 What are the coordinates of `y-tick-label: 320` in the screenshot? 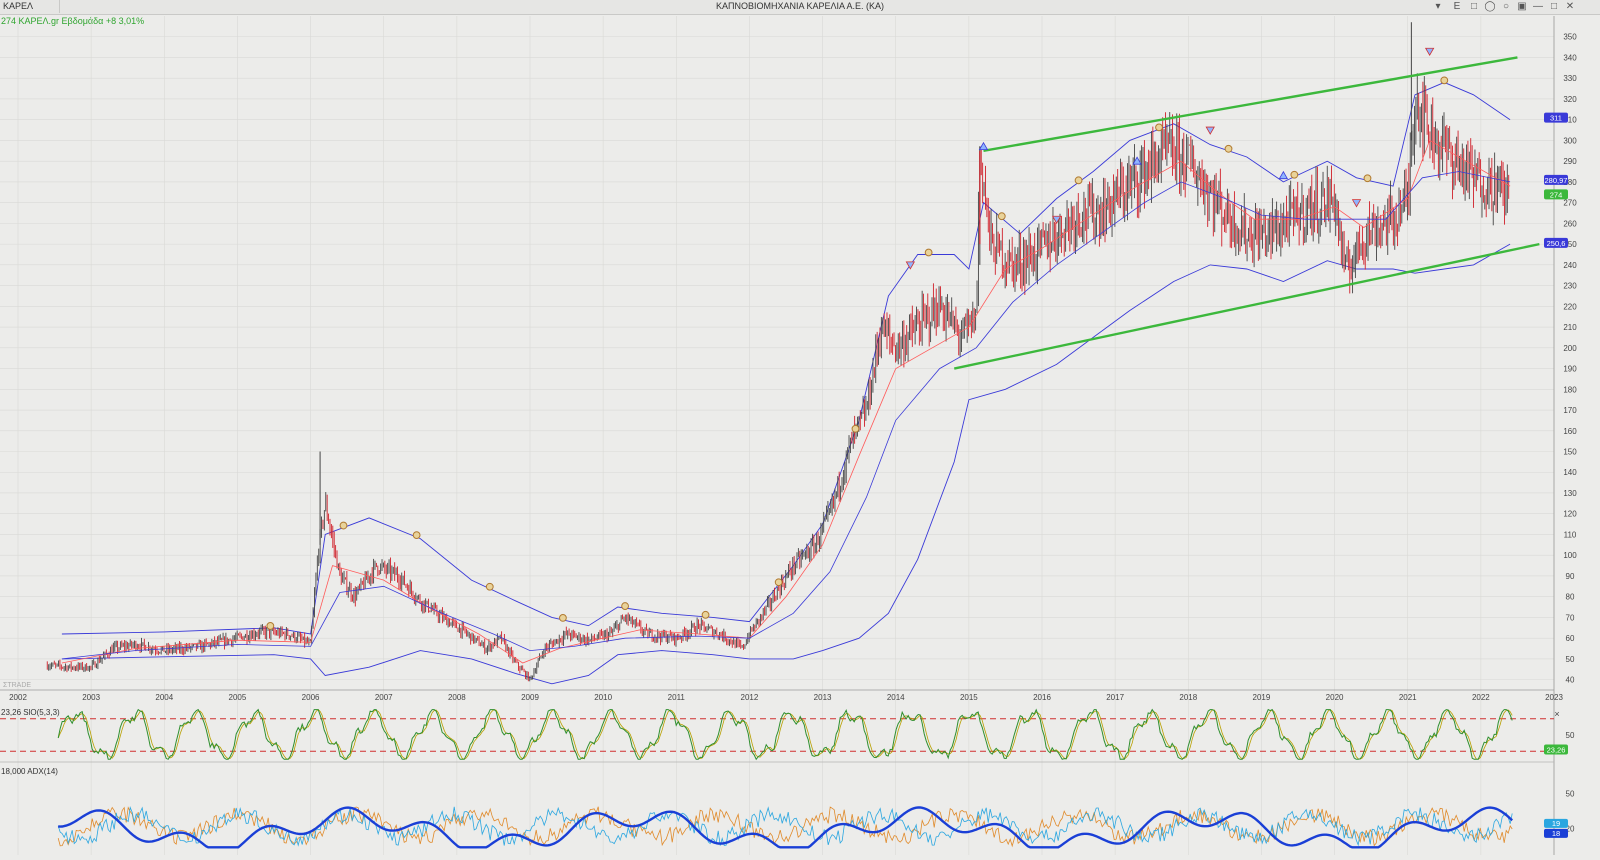 It's located at (1570, 99).